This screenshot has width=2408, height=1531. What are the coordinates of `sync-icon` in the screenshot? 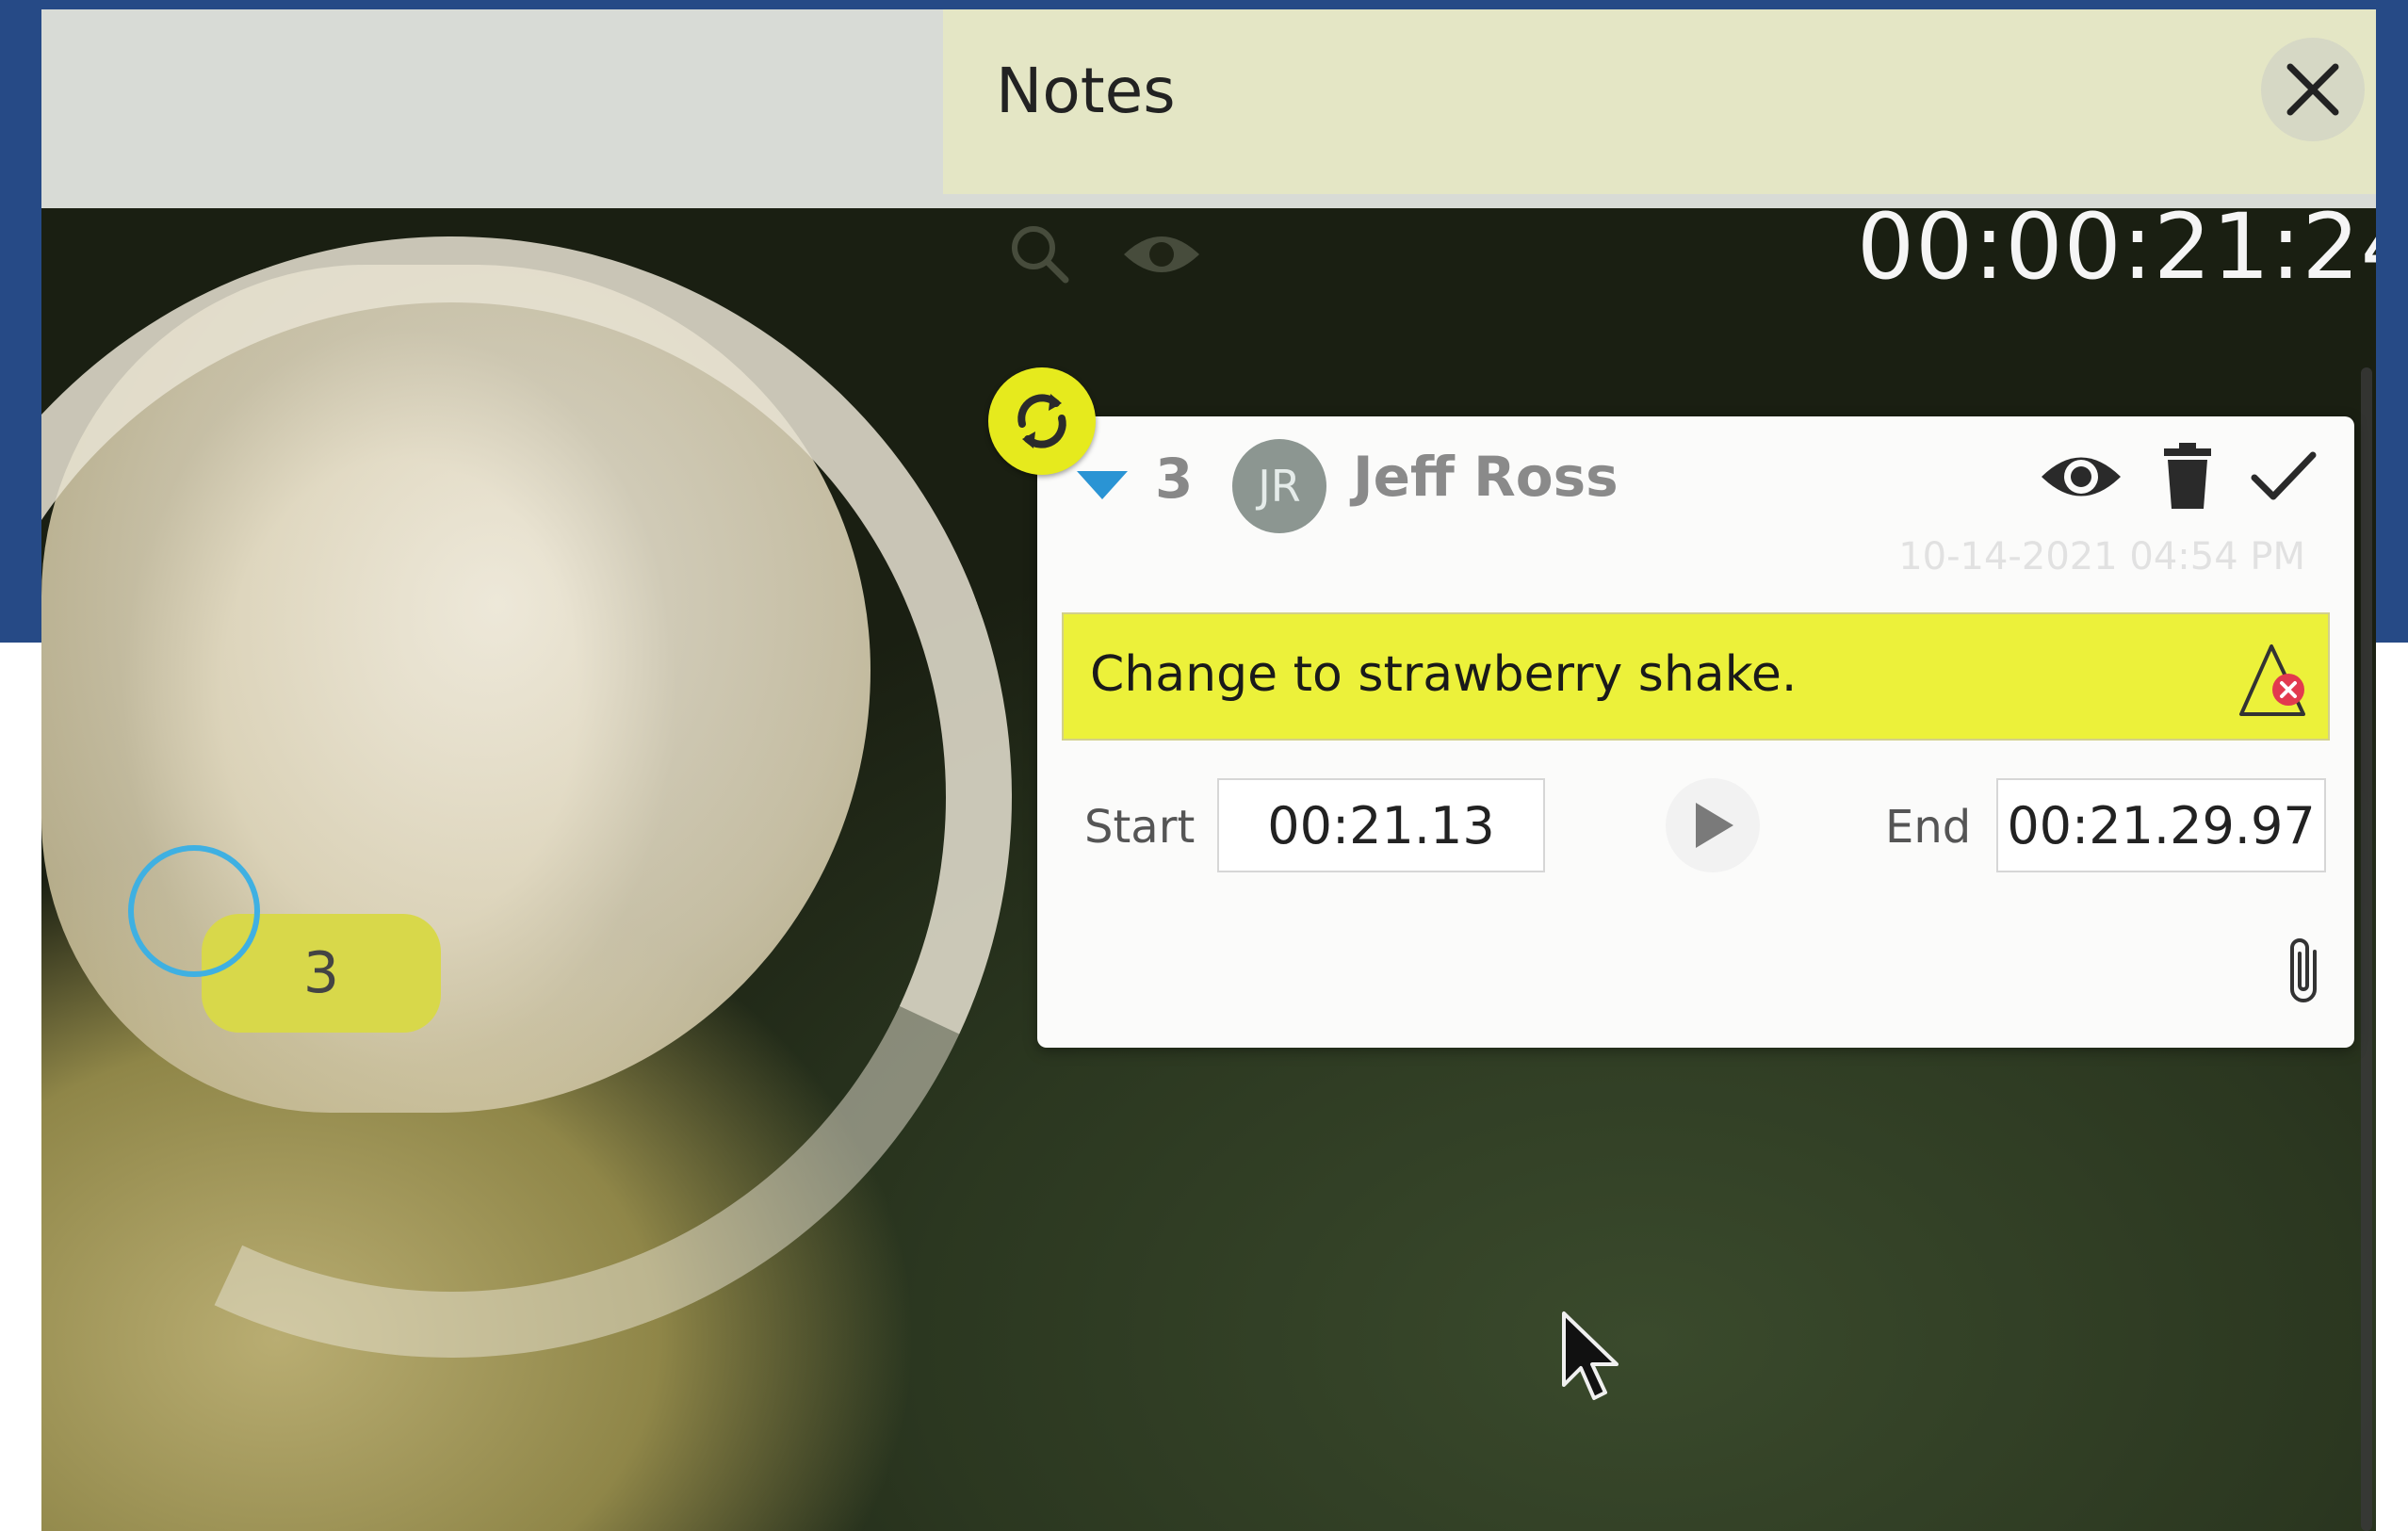 It's located at (1041, 421).